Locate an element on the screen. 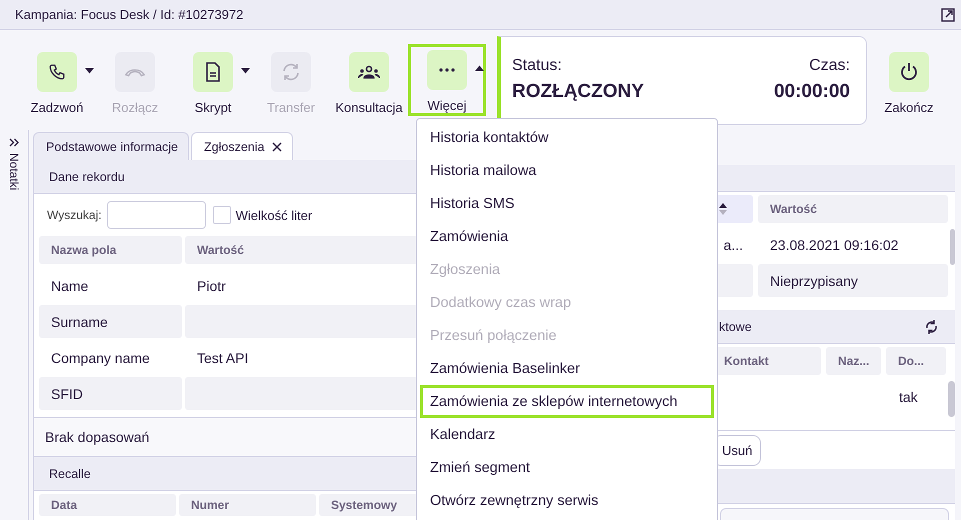 Image resolution: width=961 pixels, height=520 pixels. document-icon is located at coordinates (213, 72).